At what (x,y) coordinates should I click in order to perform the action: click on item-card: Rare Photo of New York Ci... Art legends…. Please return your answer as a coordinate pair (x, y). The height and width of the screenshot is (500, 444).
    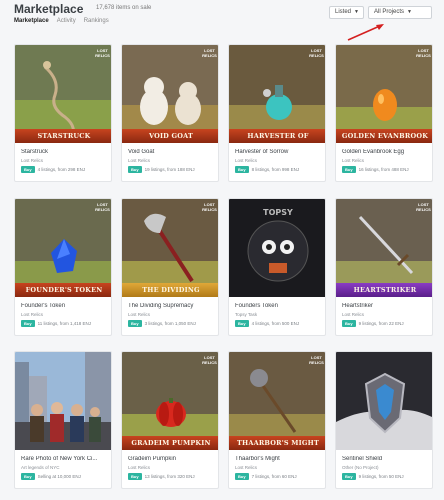
    Looking at the image, I should click on (63, 420).